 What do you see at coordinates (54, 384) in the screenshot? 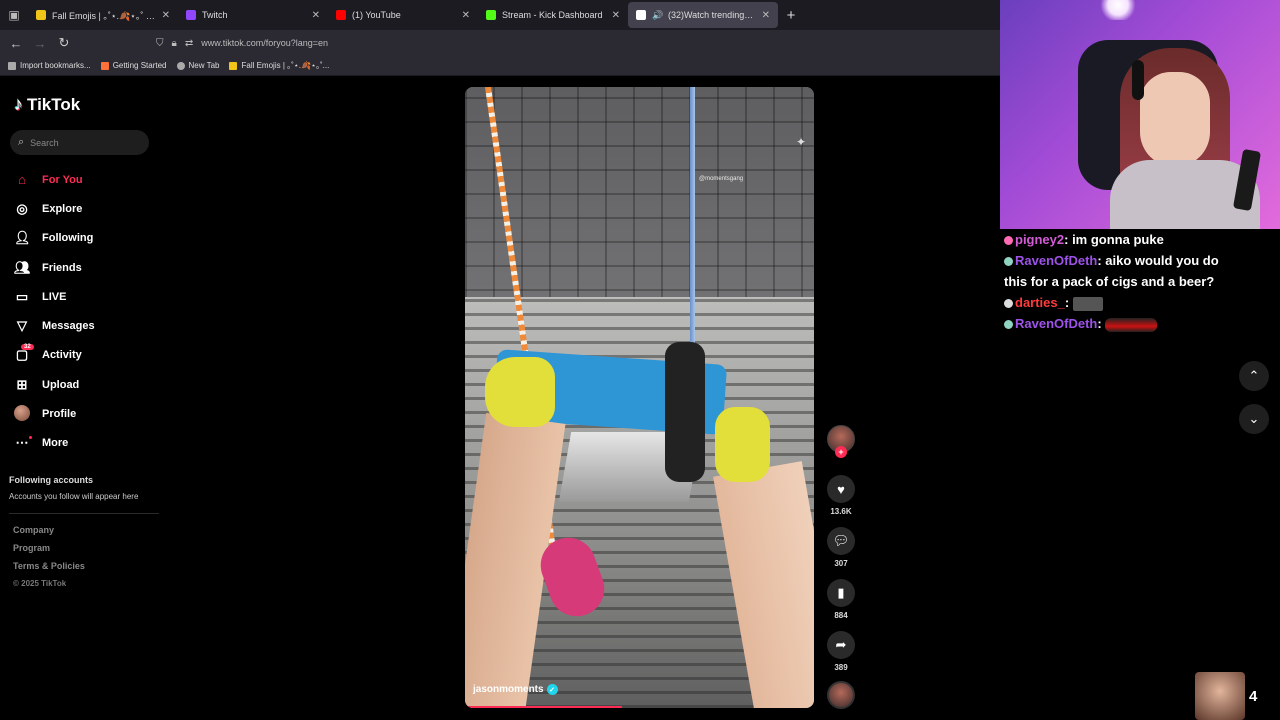
I see `nav-upload: ⊞ Upload` at bounding box center [54, 384].